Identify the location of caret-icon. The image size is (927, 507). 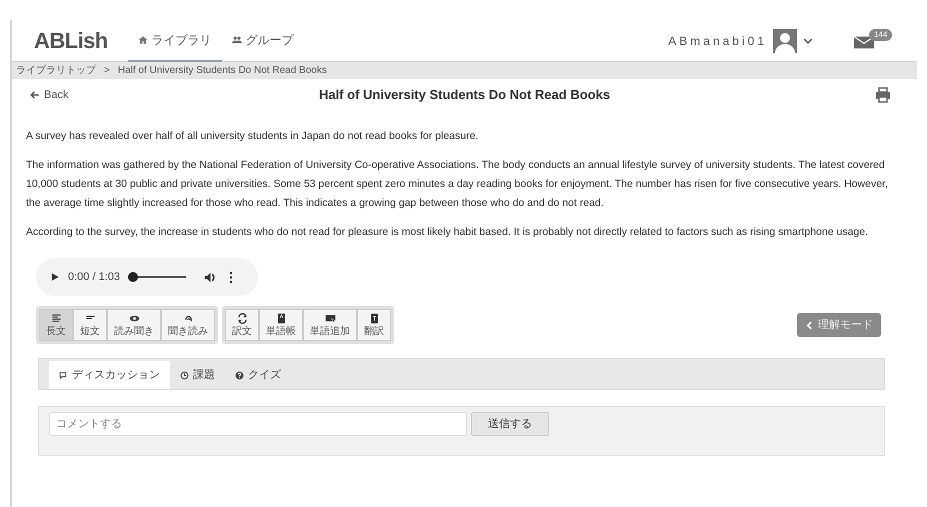
(808, 41).